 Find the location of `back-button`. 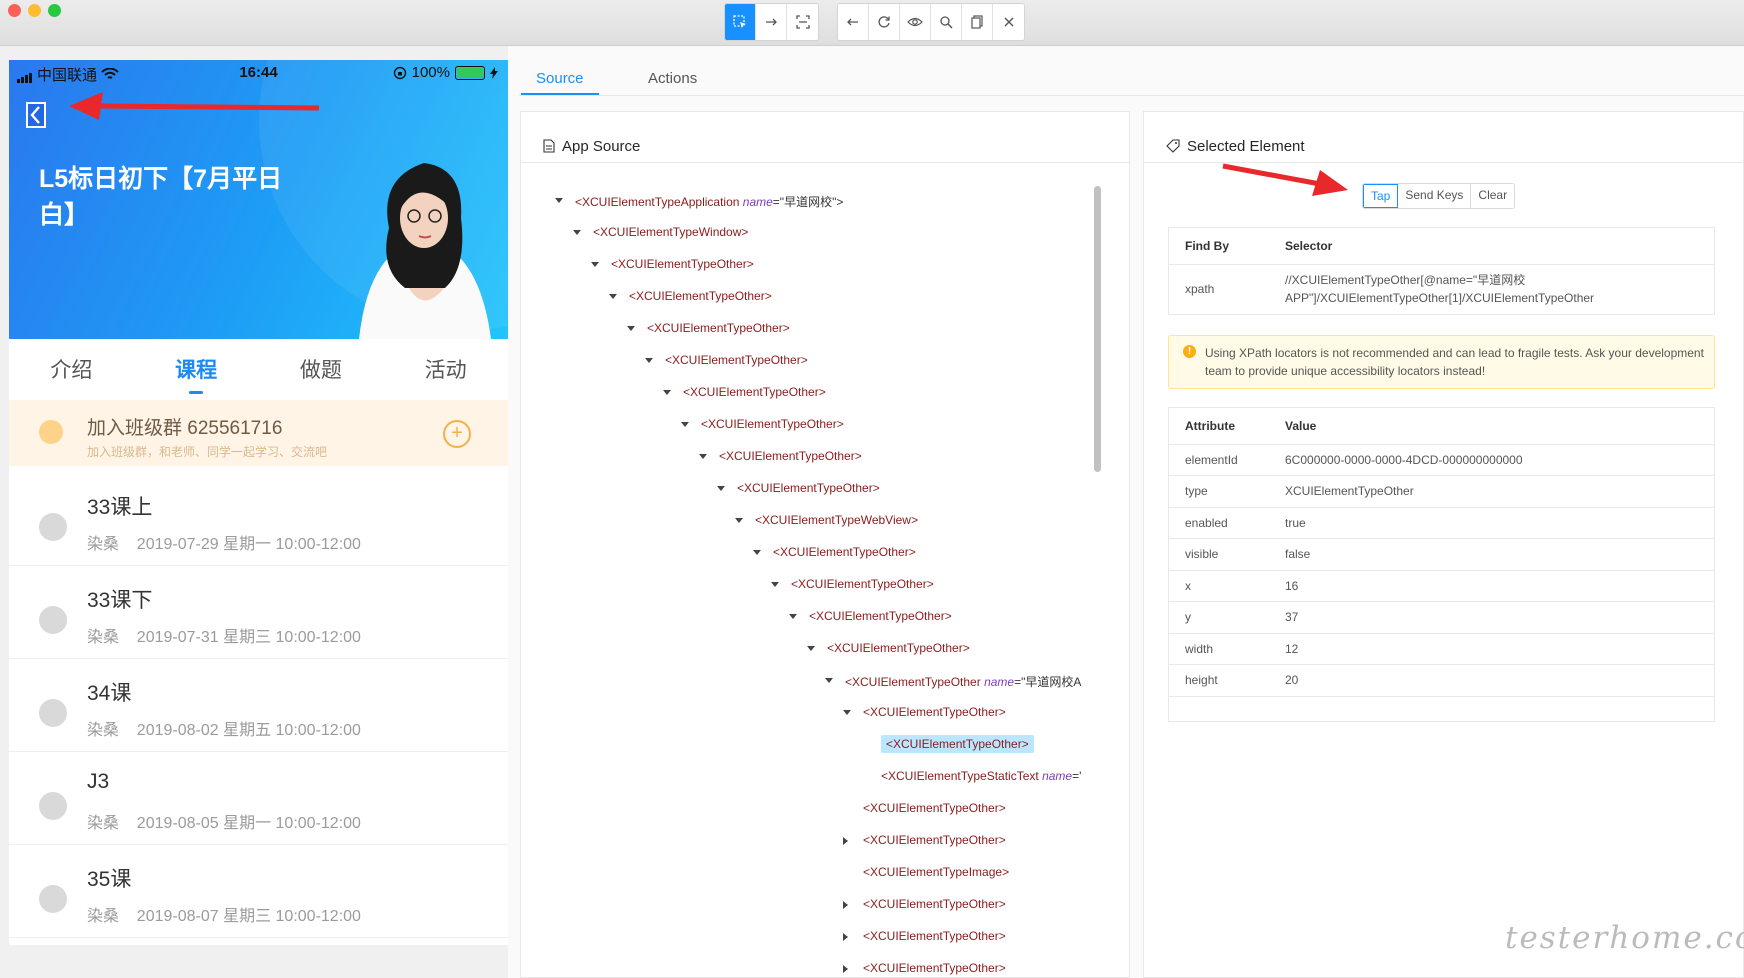

back-button is located at coordinates (853, 22).